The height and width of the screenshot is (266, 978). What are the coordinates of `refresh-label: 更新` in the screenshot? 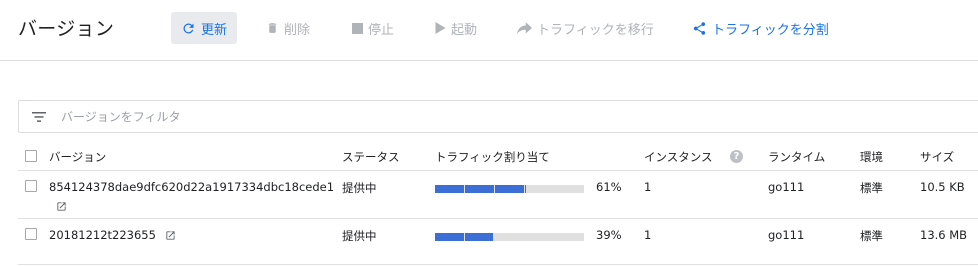 It's located at (214, 30).